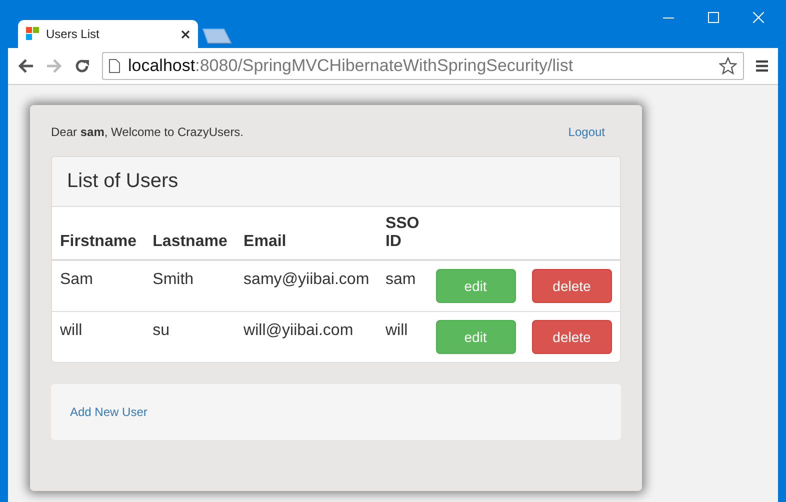  What do you see at coordinates (98, 241) in the screenshot?
I see `column-header: Firstname` at bounding box center [98, 241].